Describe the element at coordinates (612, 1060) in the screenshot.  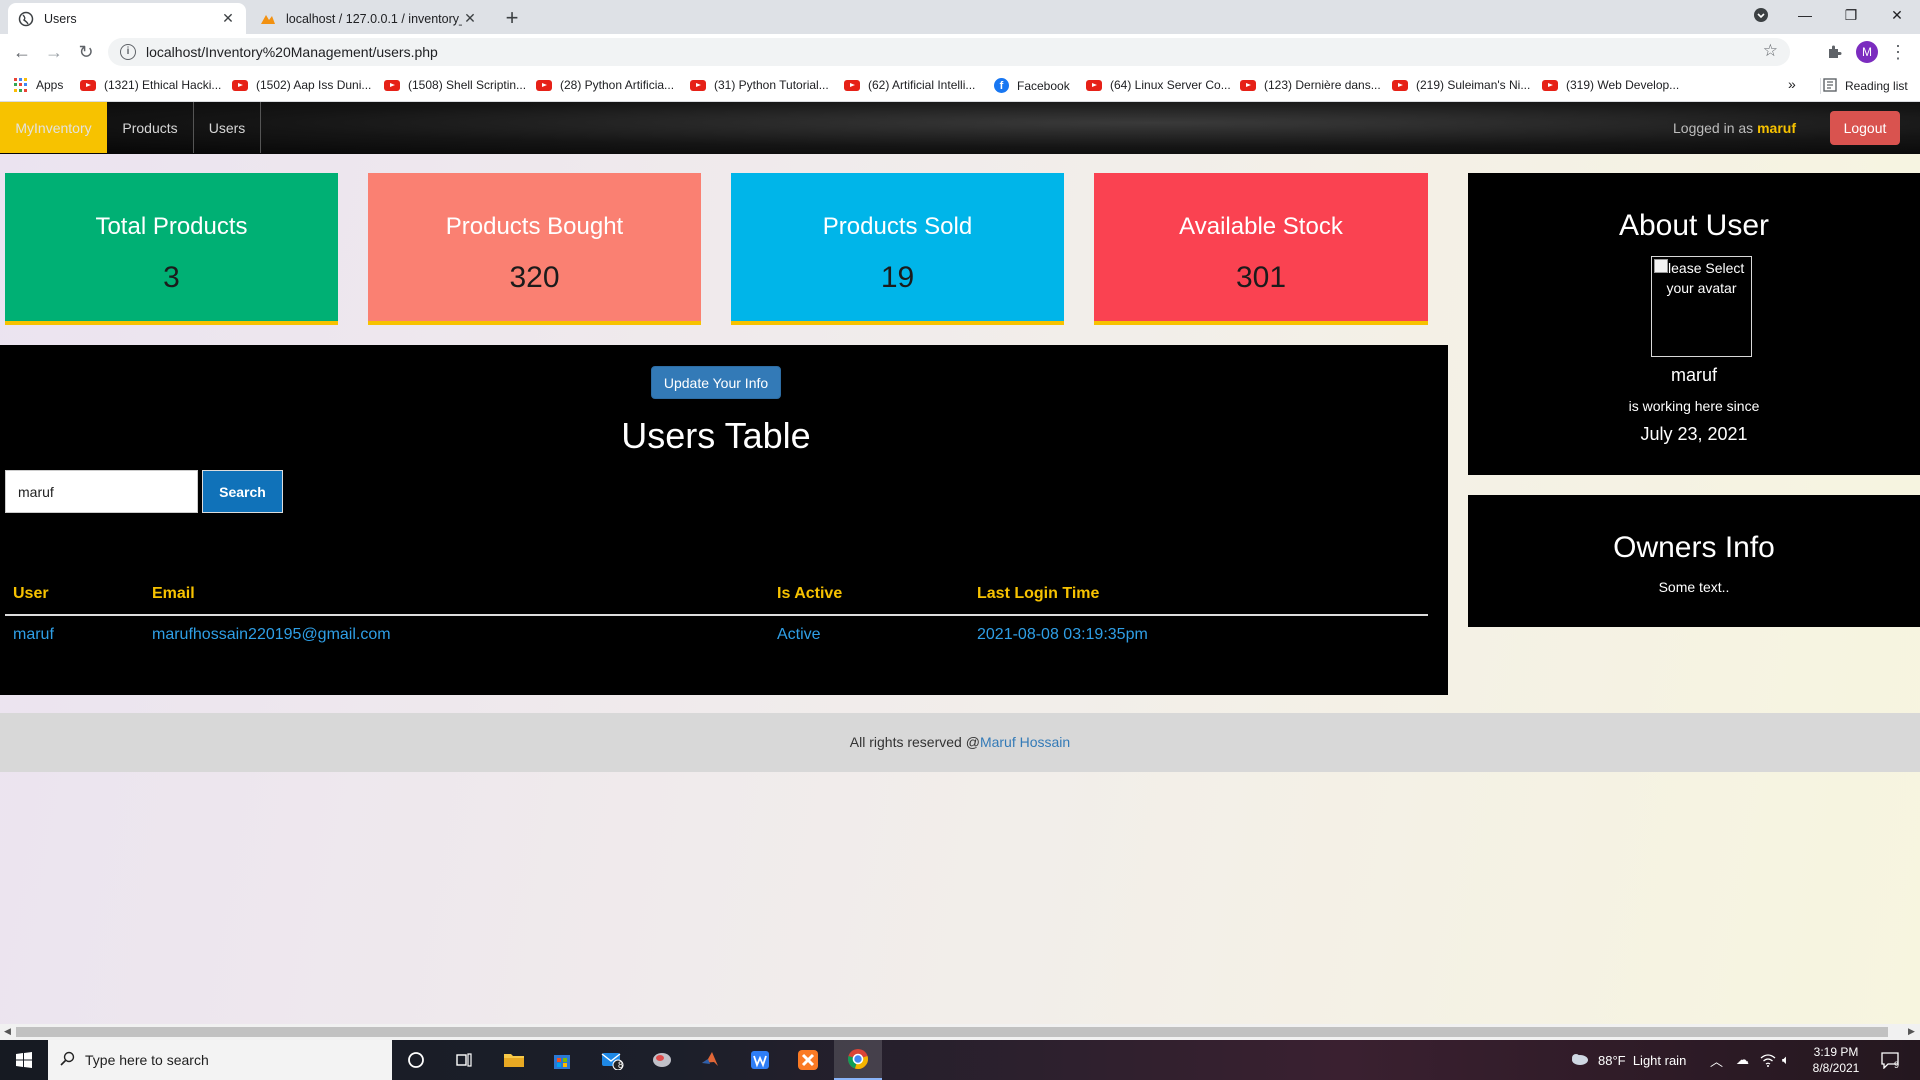
I see `mail-icon: 8` at that location.